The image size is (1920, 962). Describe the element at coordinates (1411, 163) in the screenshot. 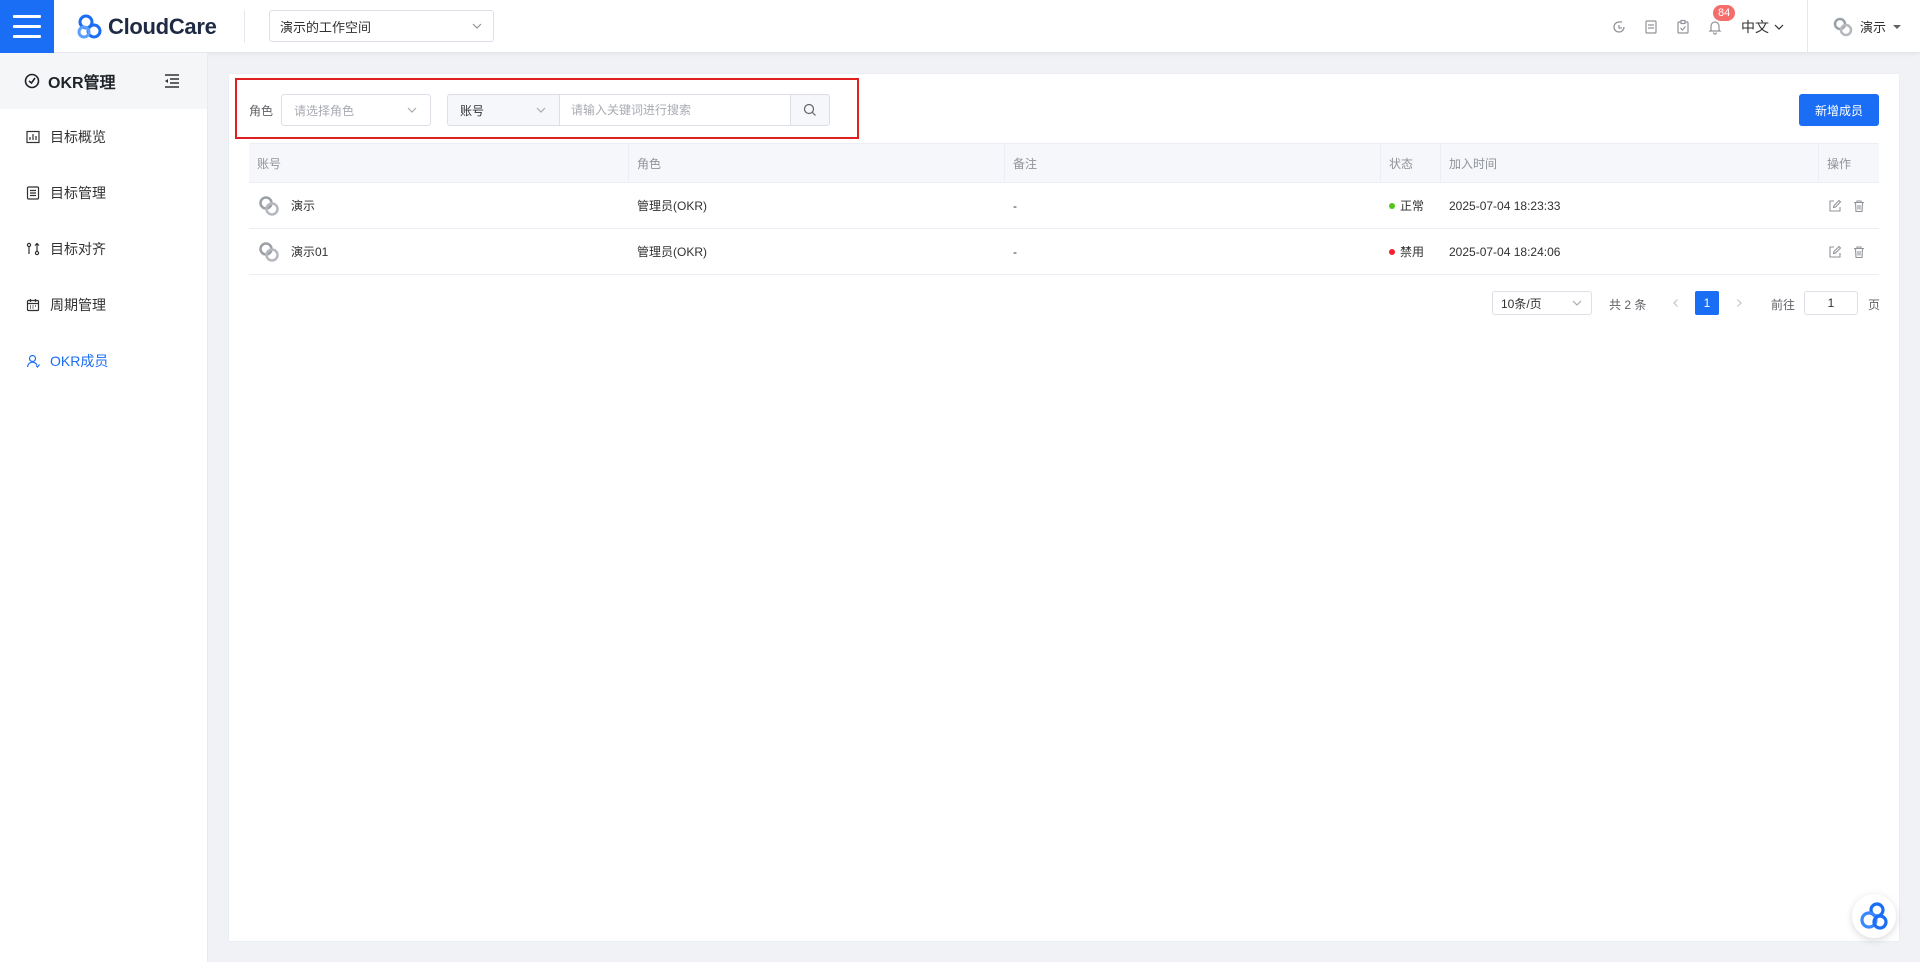

I see `column-header-status: 状态` at that location.